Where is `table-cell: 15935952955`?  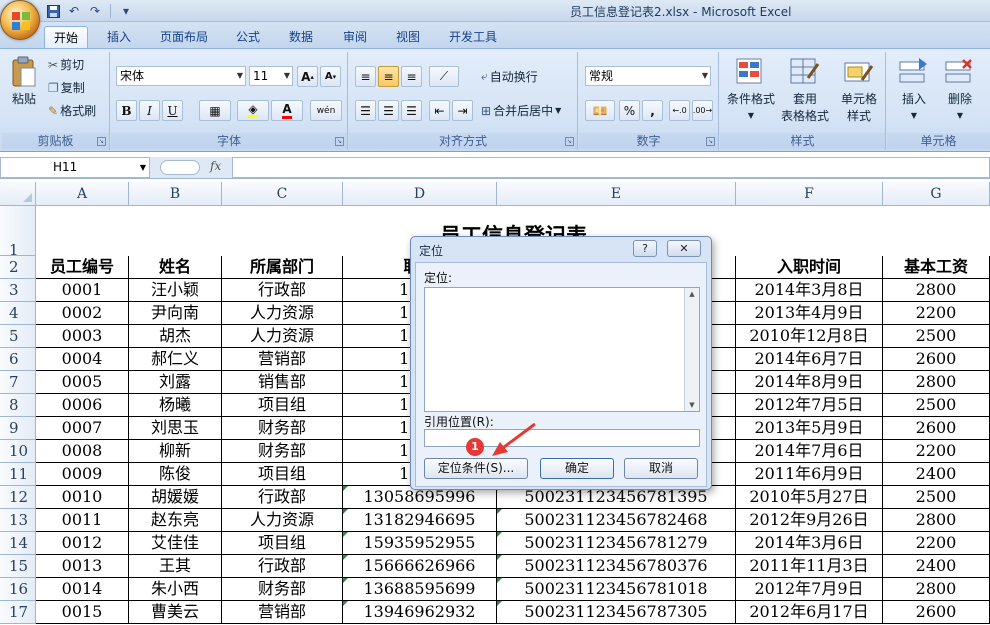
table-cell: 15935952955 is located at coordinates (420, 543).